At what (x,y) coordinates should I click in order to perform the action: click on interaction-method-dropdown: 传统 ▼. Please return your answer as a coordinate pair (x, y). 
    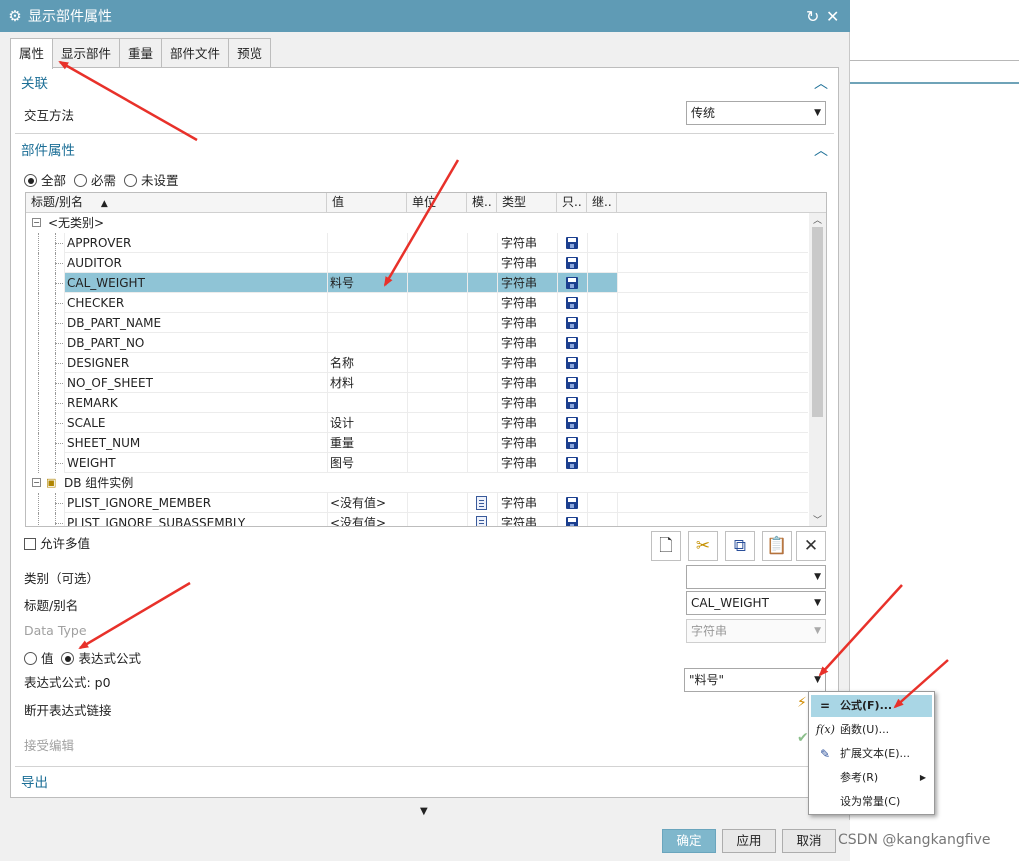
    Looking at the image, I should click on (756, 113).